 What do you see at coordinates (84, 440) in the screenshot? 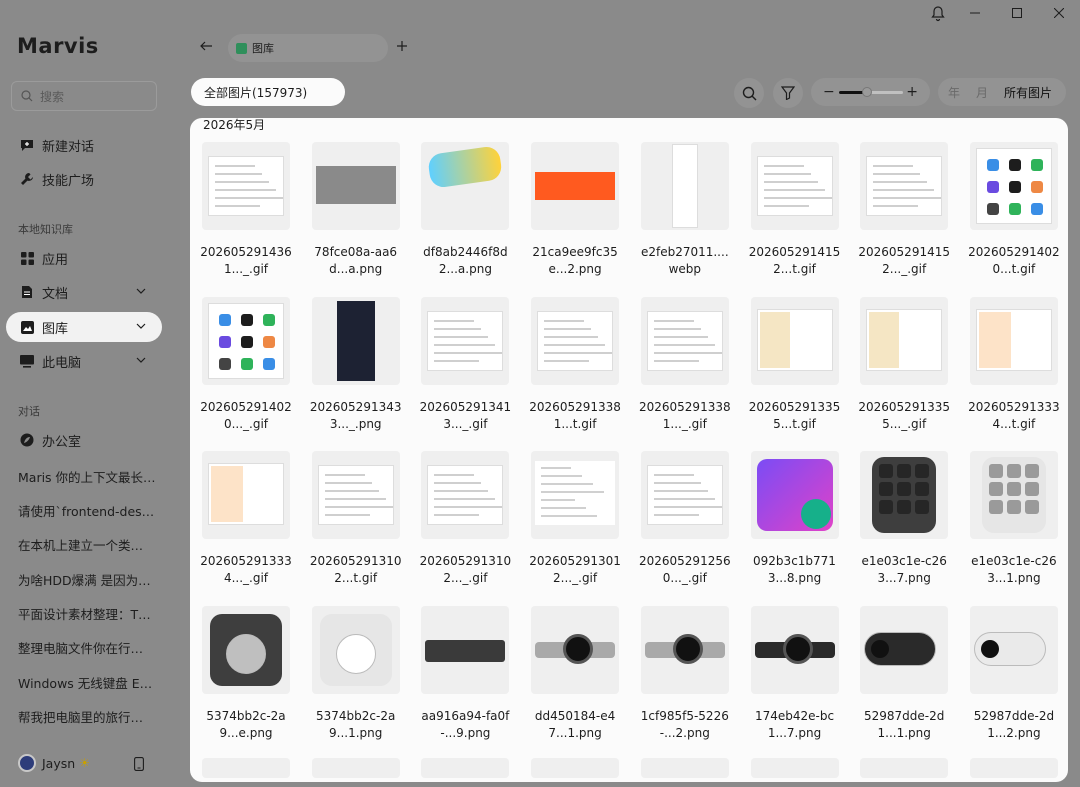
I see `nav-office: 办公室` at bounding box center [84, 440].